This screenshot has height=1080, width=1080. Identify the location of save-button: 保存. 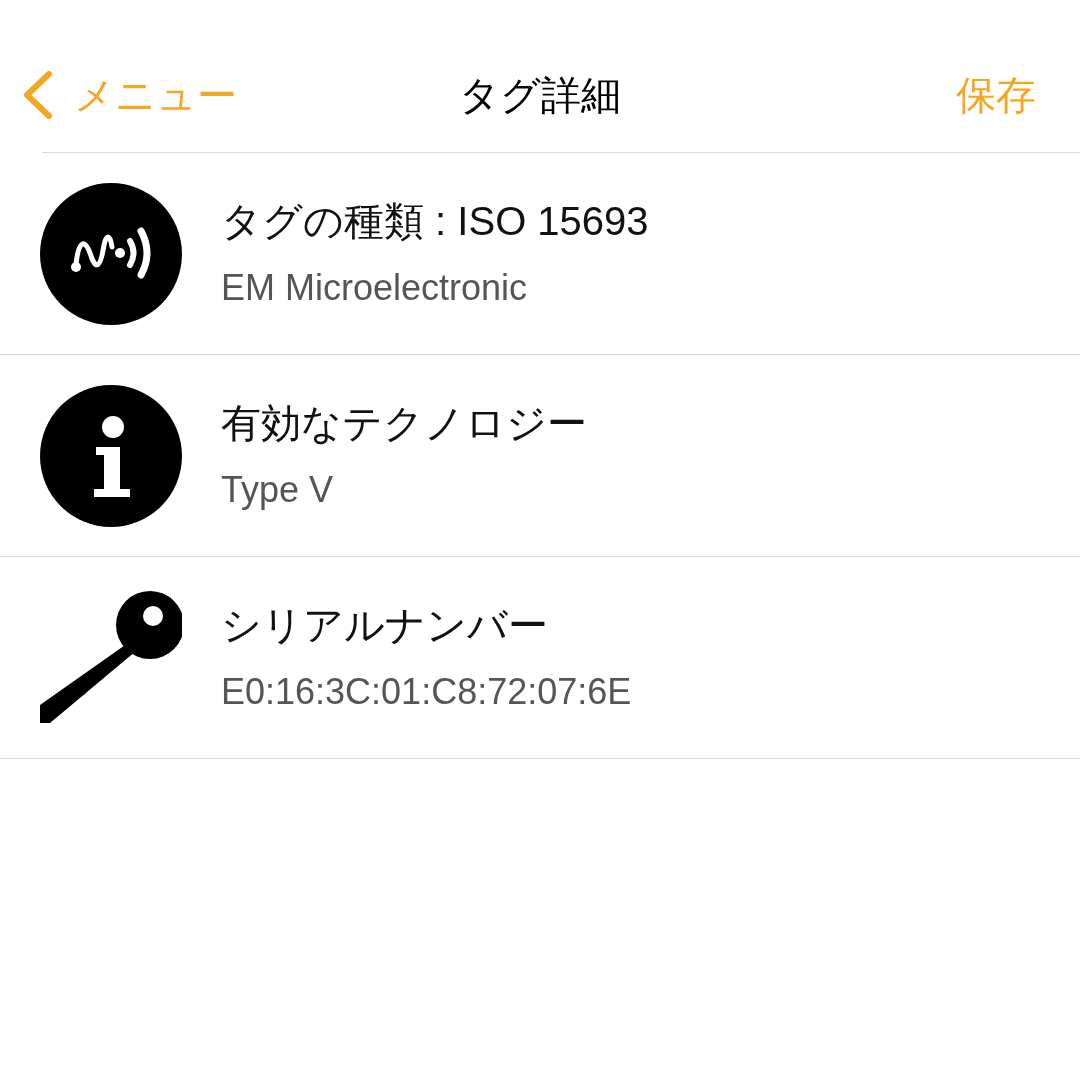
(1018, 95).